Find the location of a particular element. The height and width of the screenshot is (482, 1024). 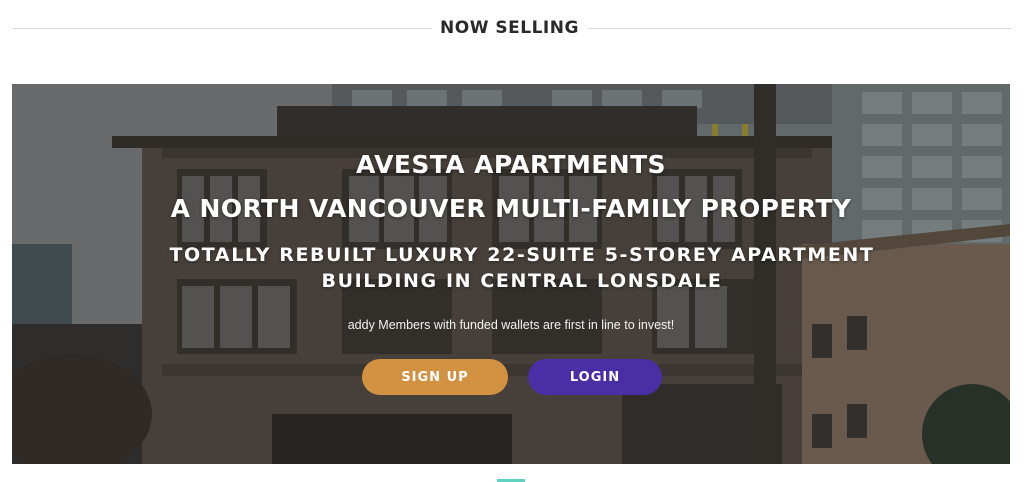

property-title: AVESTA APARTMENTS is located at coordinates (511, 164).